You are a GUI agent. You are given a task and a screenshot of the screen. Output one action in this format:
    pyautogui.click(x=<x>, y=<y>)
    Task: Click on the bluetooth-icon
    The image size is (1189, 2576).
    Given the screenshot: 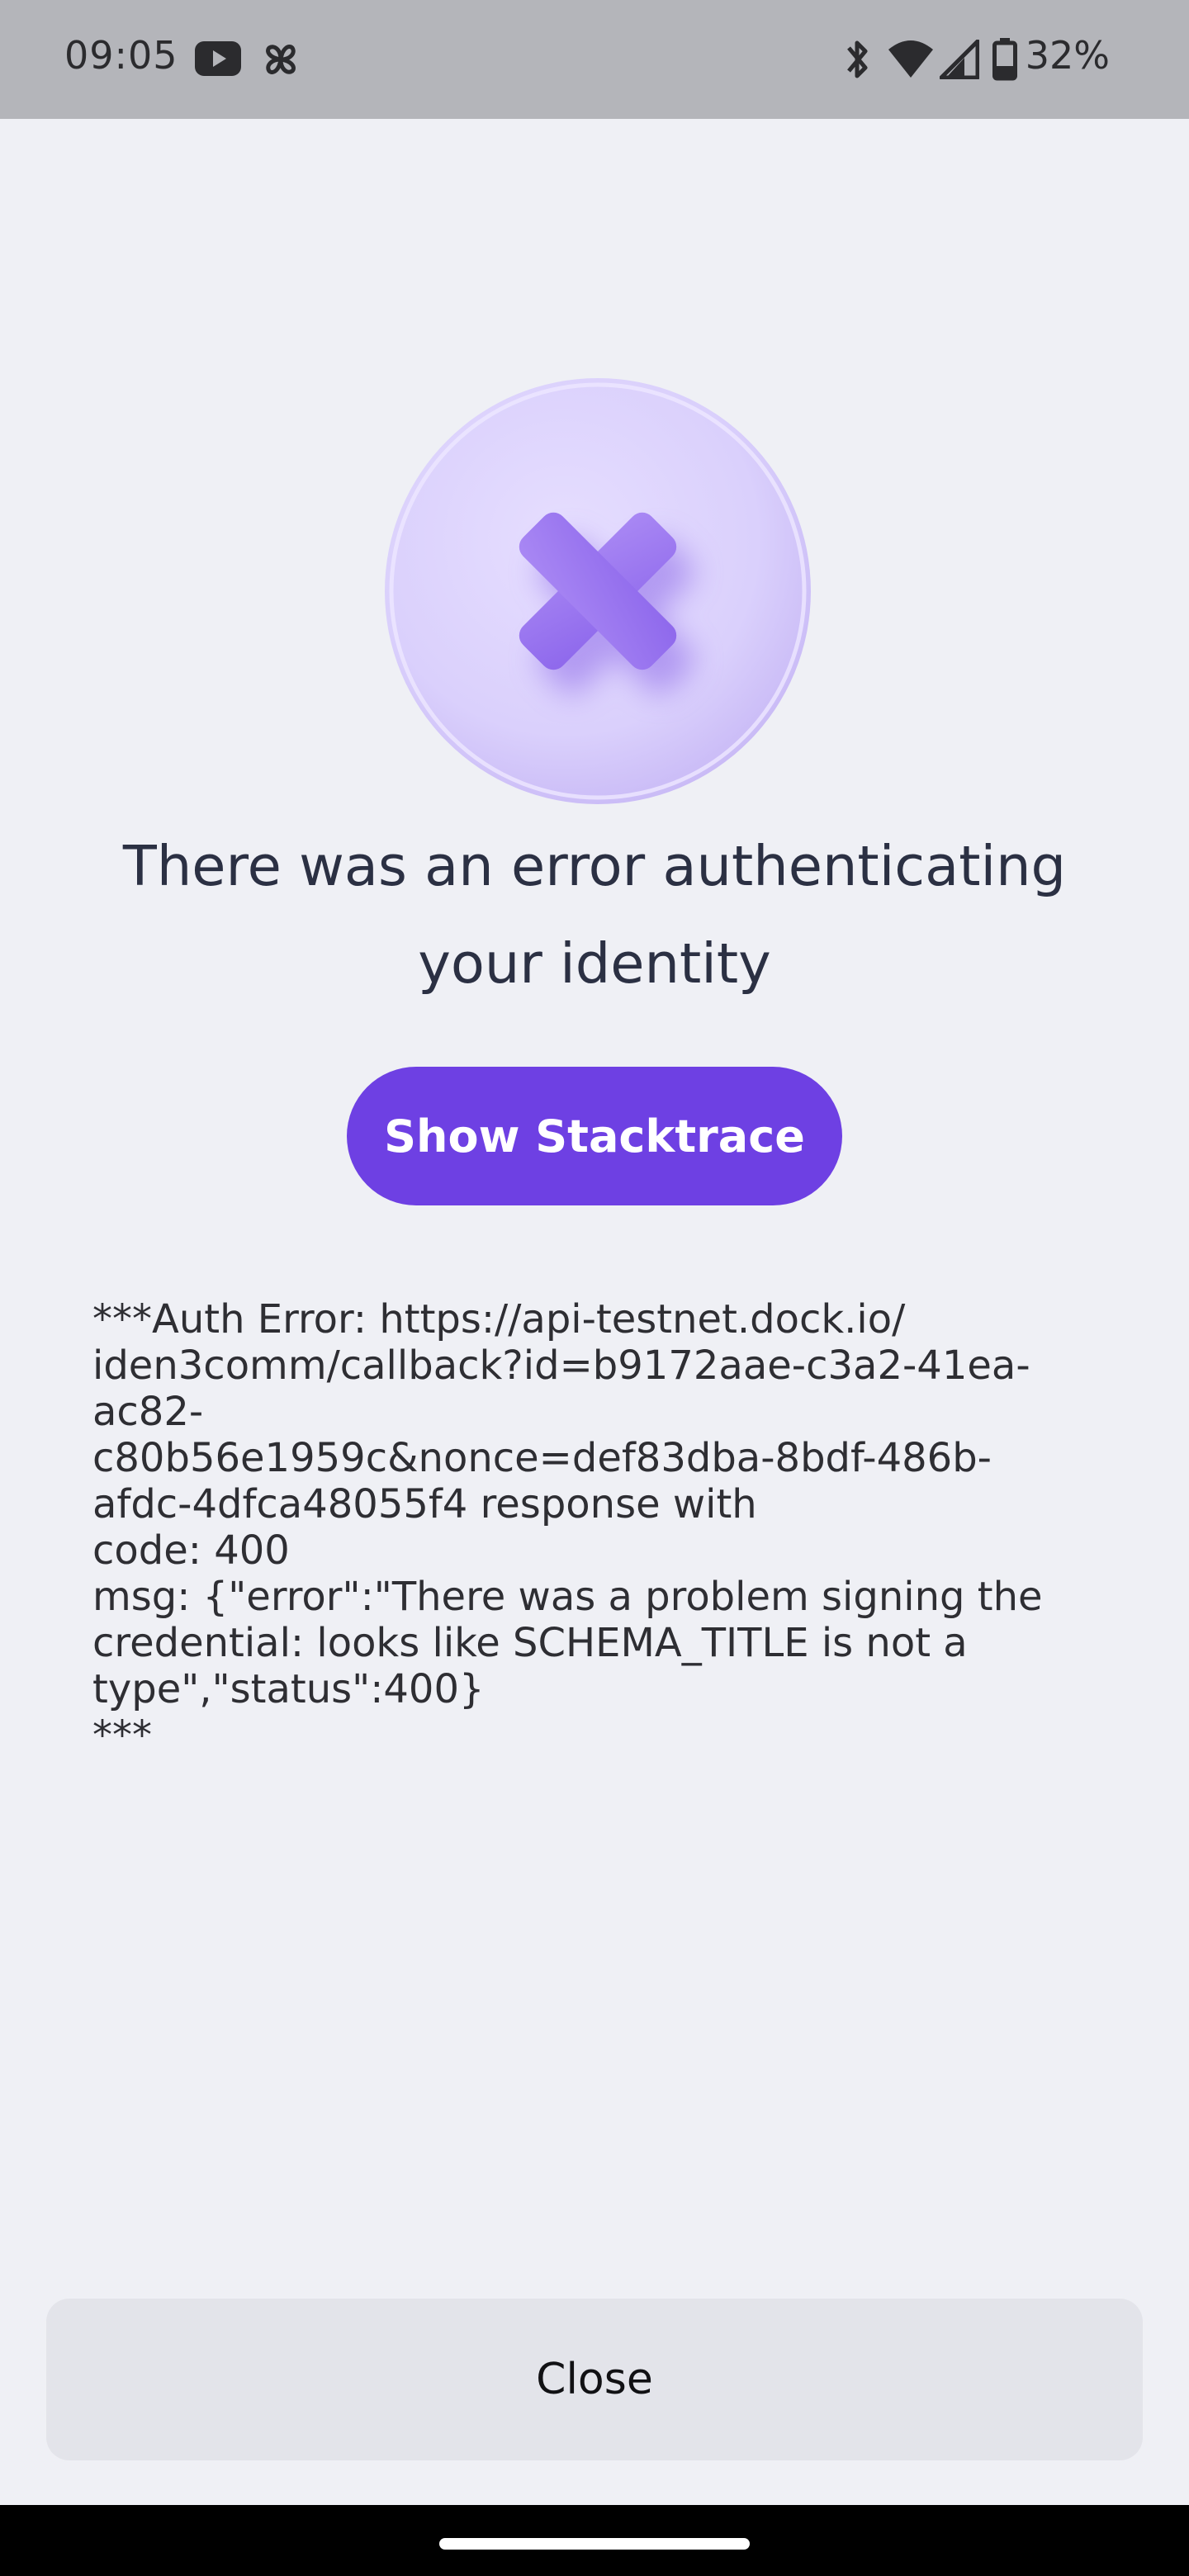 What is the action you would take?
    pyautogui.click(x=857, y=59)
    